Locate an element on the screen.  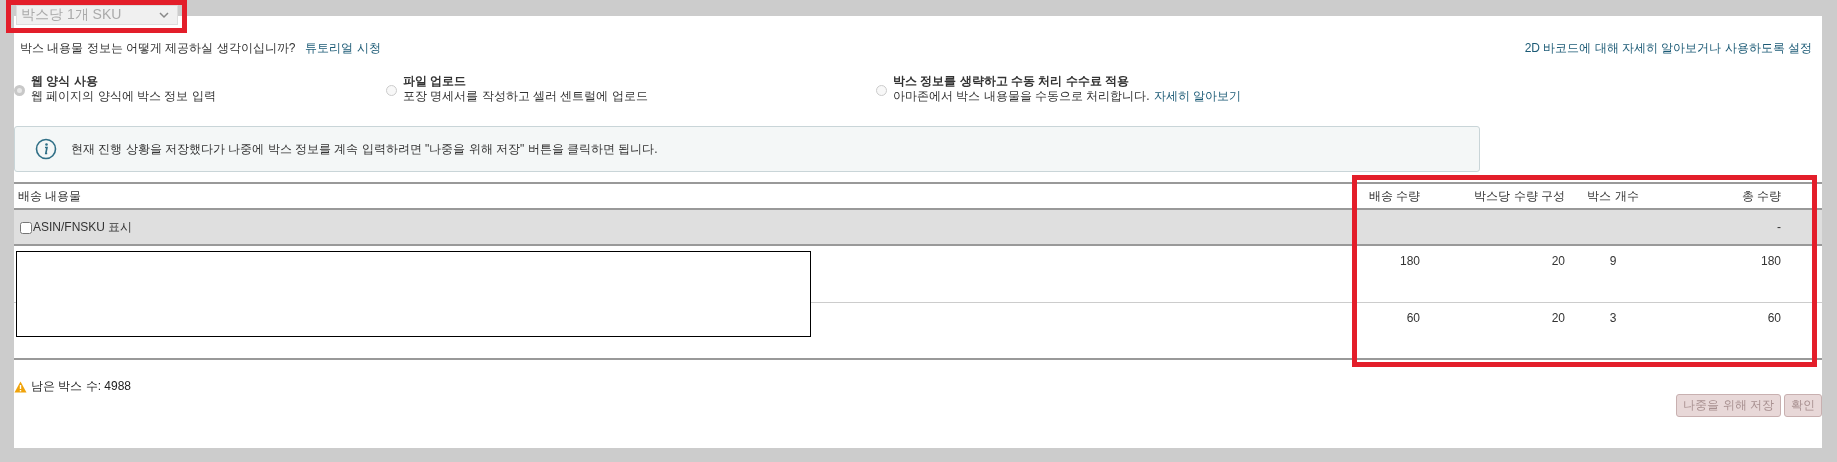
checkbox-label: ASIN/FNSKU 표시 is located at coordinates (83, 227).